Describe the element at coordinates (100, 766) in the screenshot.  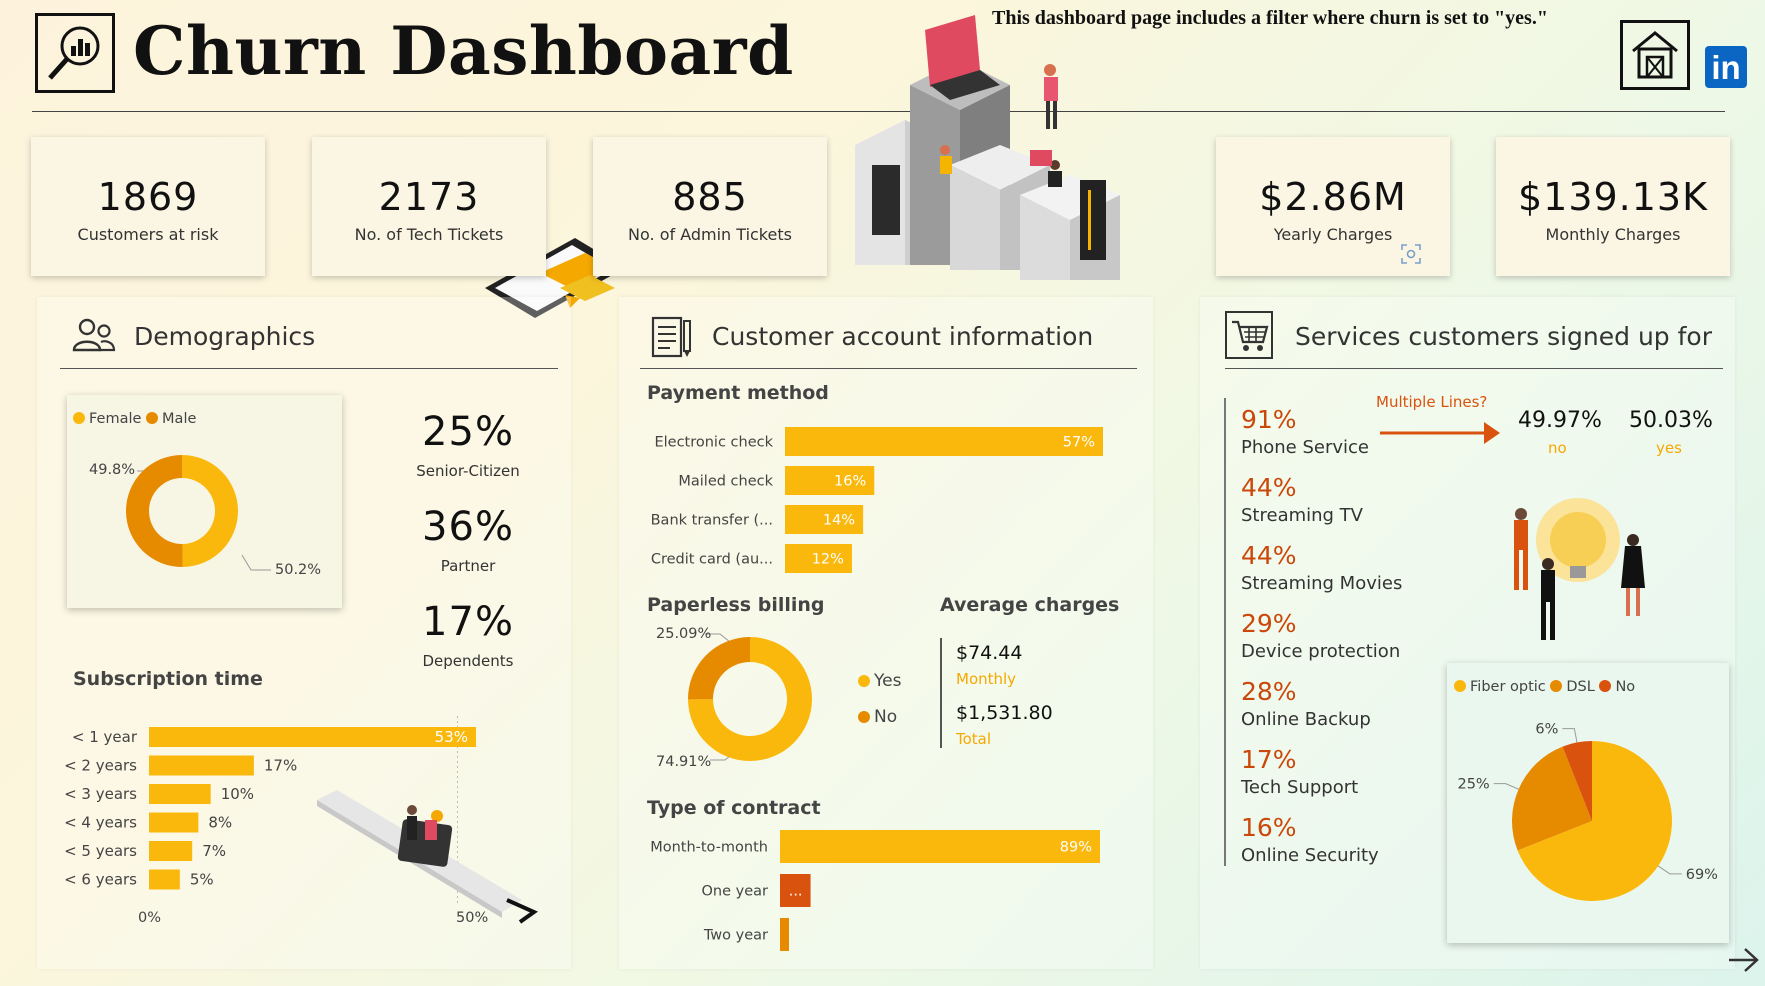
I see `bar-category-label: < 2 years` at that location.